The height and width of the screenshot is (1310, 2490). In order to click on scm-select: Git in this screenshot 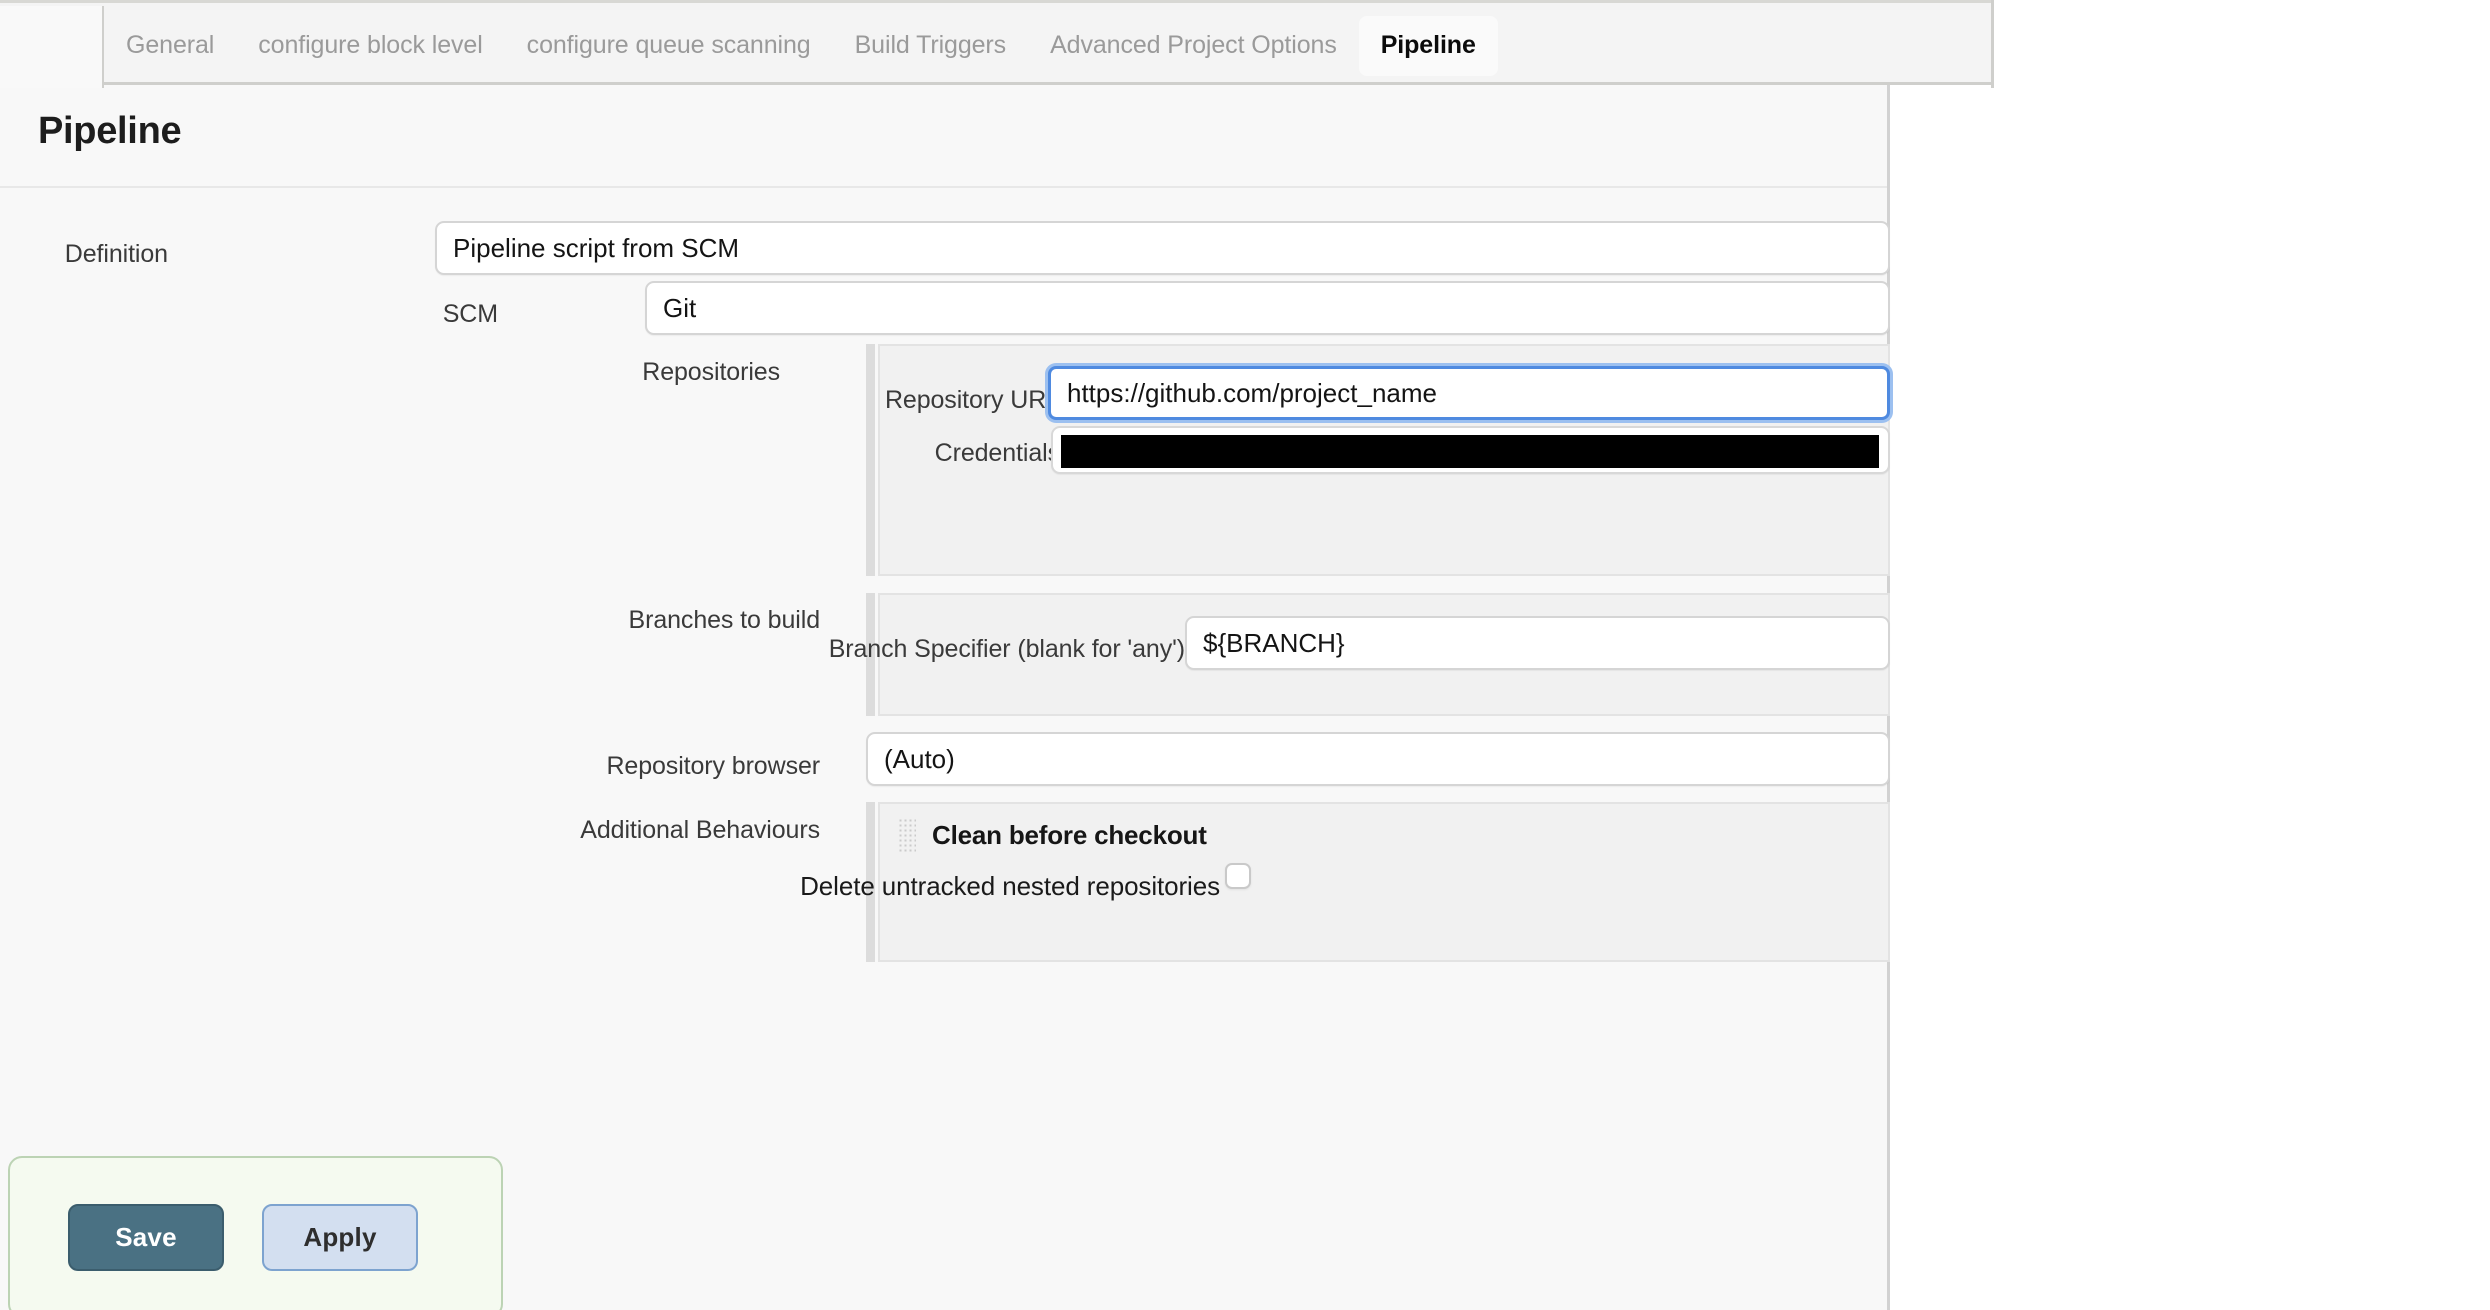, I will do `click(1267, 308)`.